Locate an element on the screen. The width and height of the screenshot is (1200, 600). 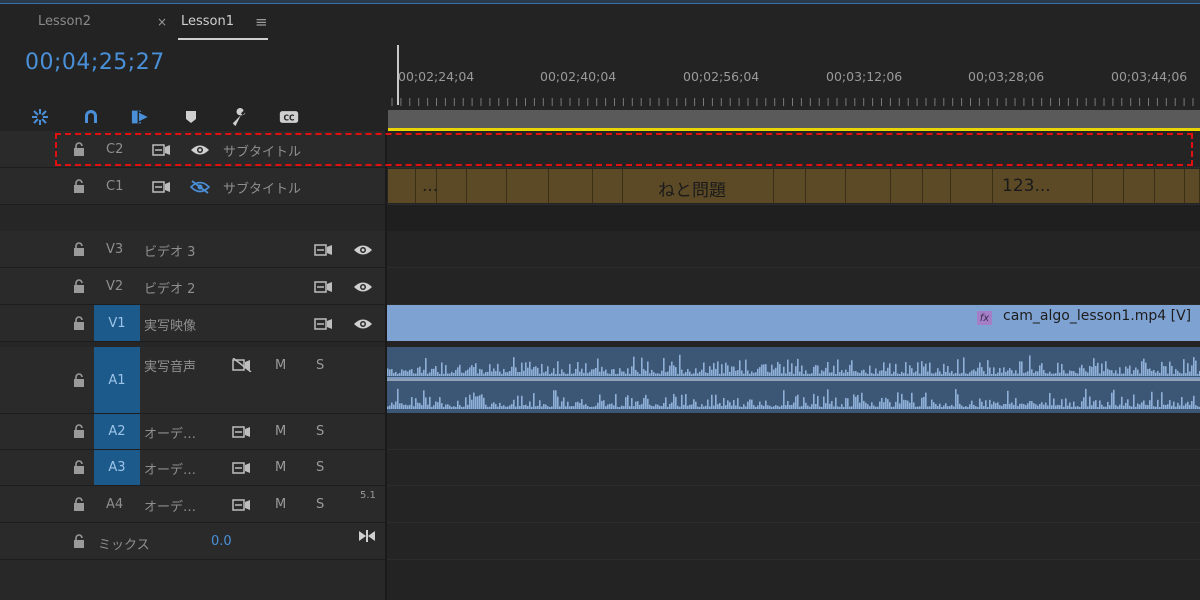
track-header-v3: V3 ビデオ 3 is located at coordinates (192, 249).